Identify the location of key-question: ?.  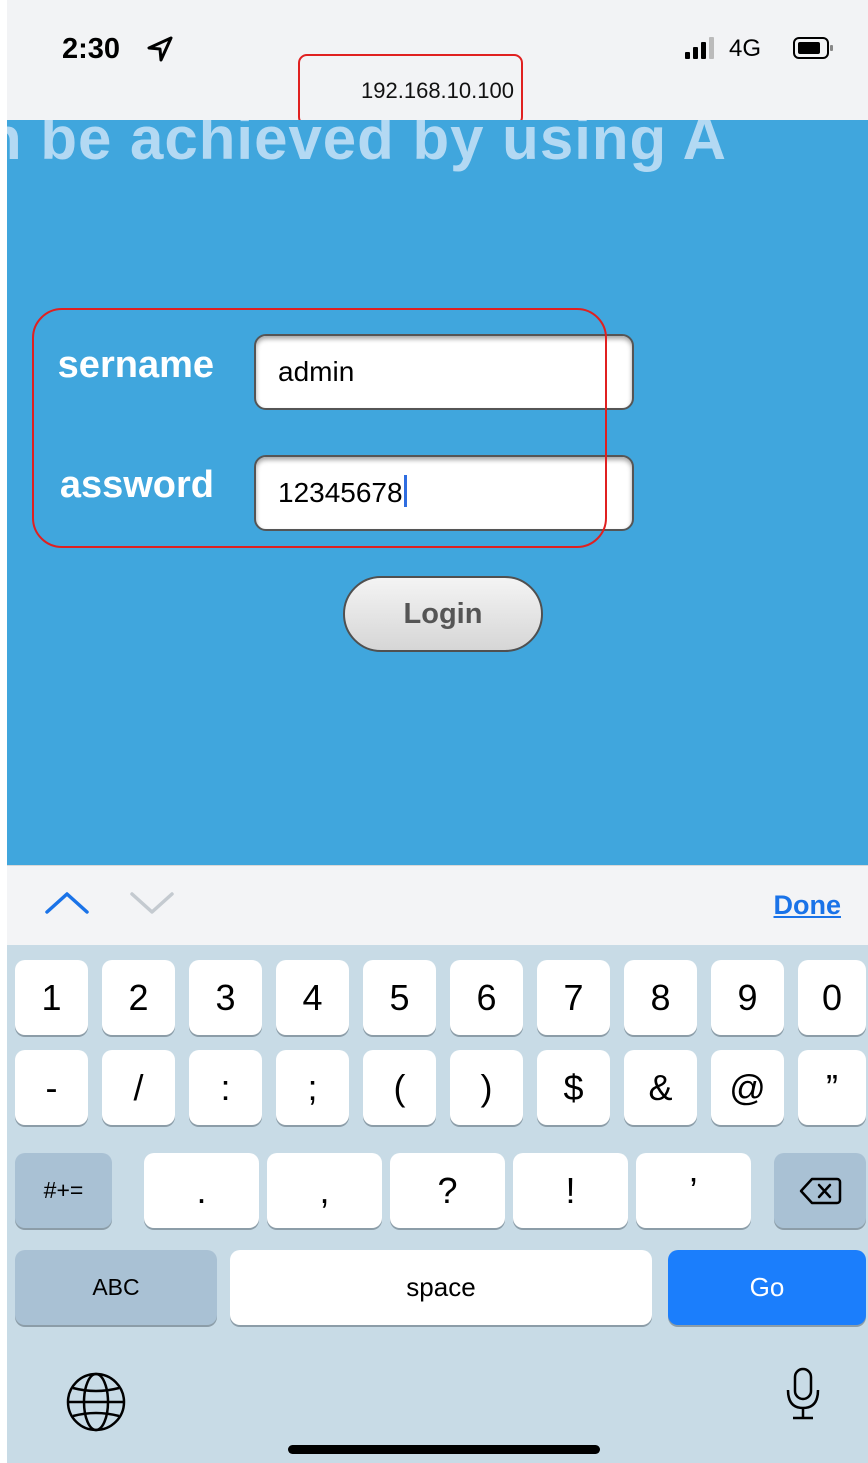
(447, 1190).